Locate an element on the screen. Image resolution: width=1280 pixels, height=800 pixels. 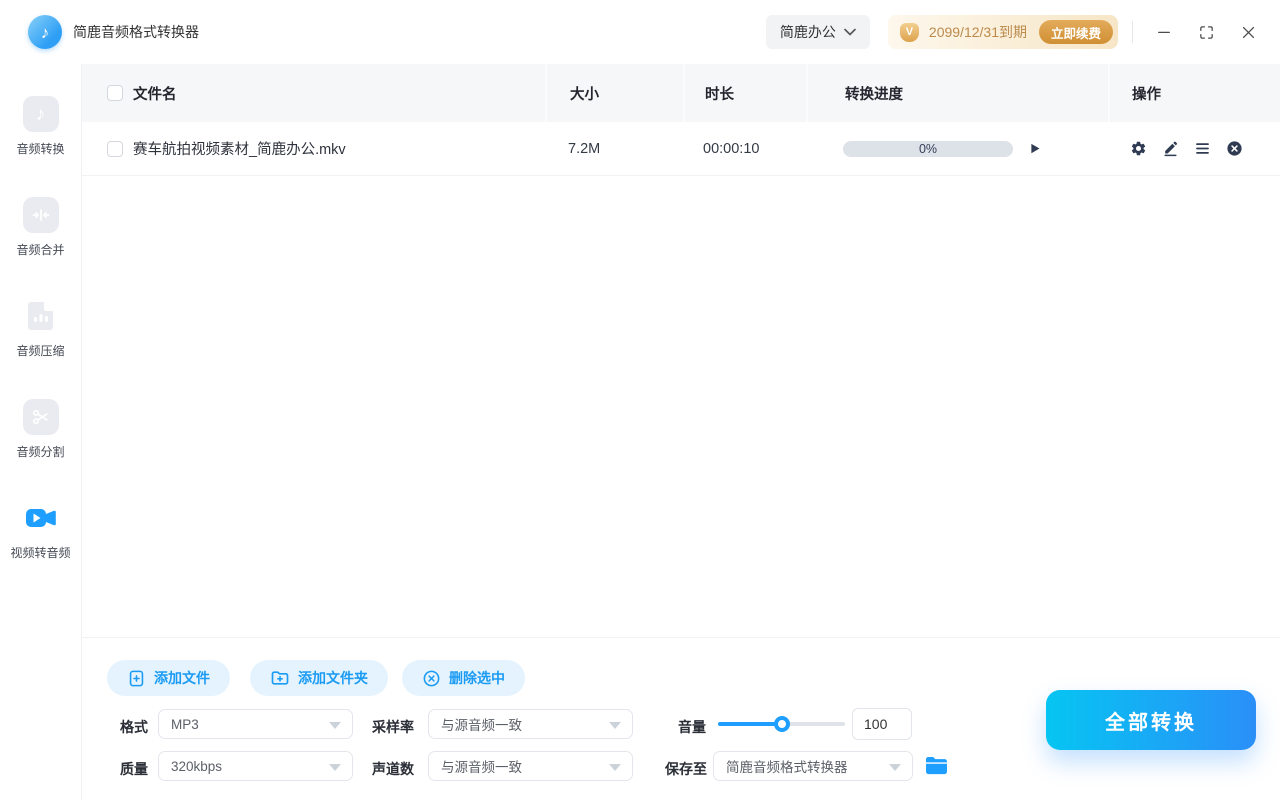
add-file-button: 添加文件 is located at coordinates (168, 678).